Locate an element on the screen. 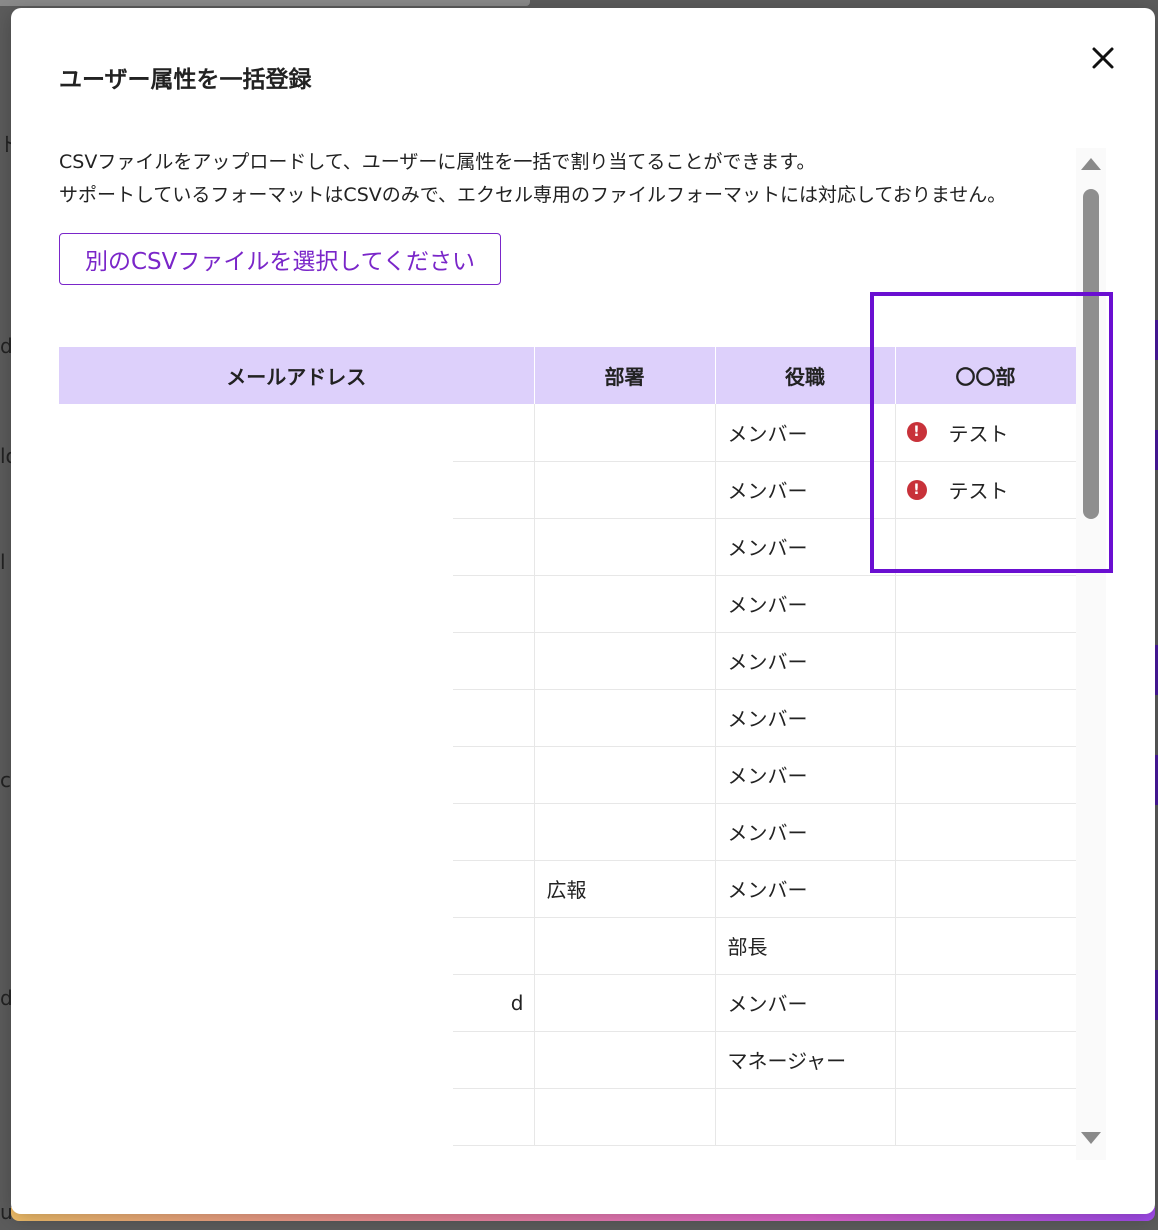  close-icon is located at coordinates (1103, 58).